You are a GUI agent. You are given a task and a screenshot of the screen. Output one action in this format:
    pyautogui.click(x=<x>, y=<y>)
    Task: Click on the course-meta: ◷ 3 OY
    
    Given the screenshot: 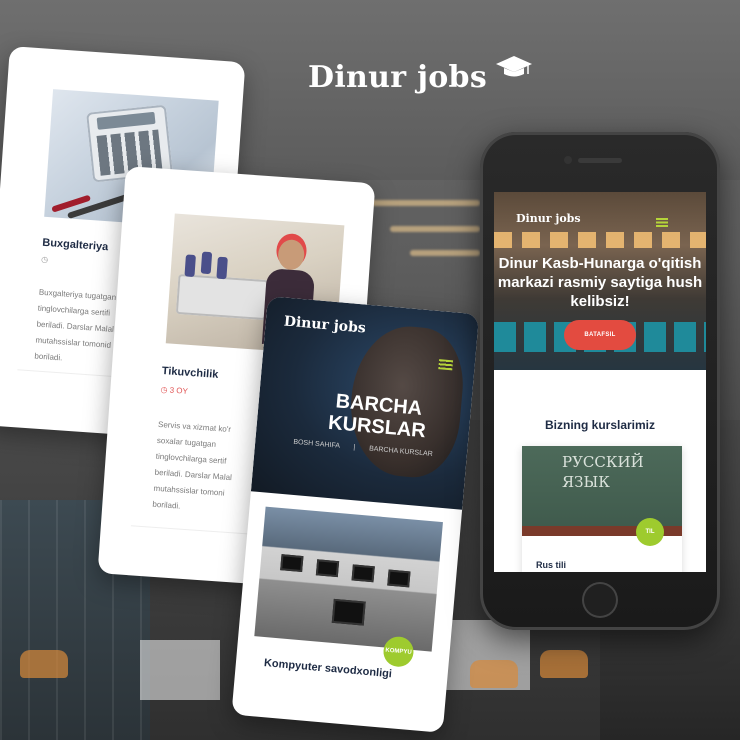 What is the action you would take?
    pyautogui.click(x=174, y=390)
    